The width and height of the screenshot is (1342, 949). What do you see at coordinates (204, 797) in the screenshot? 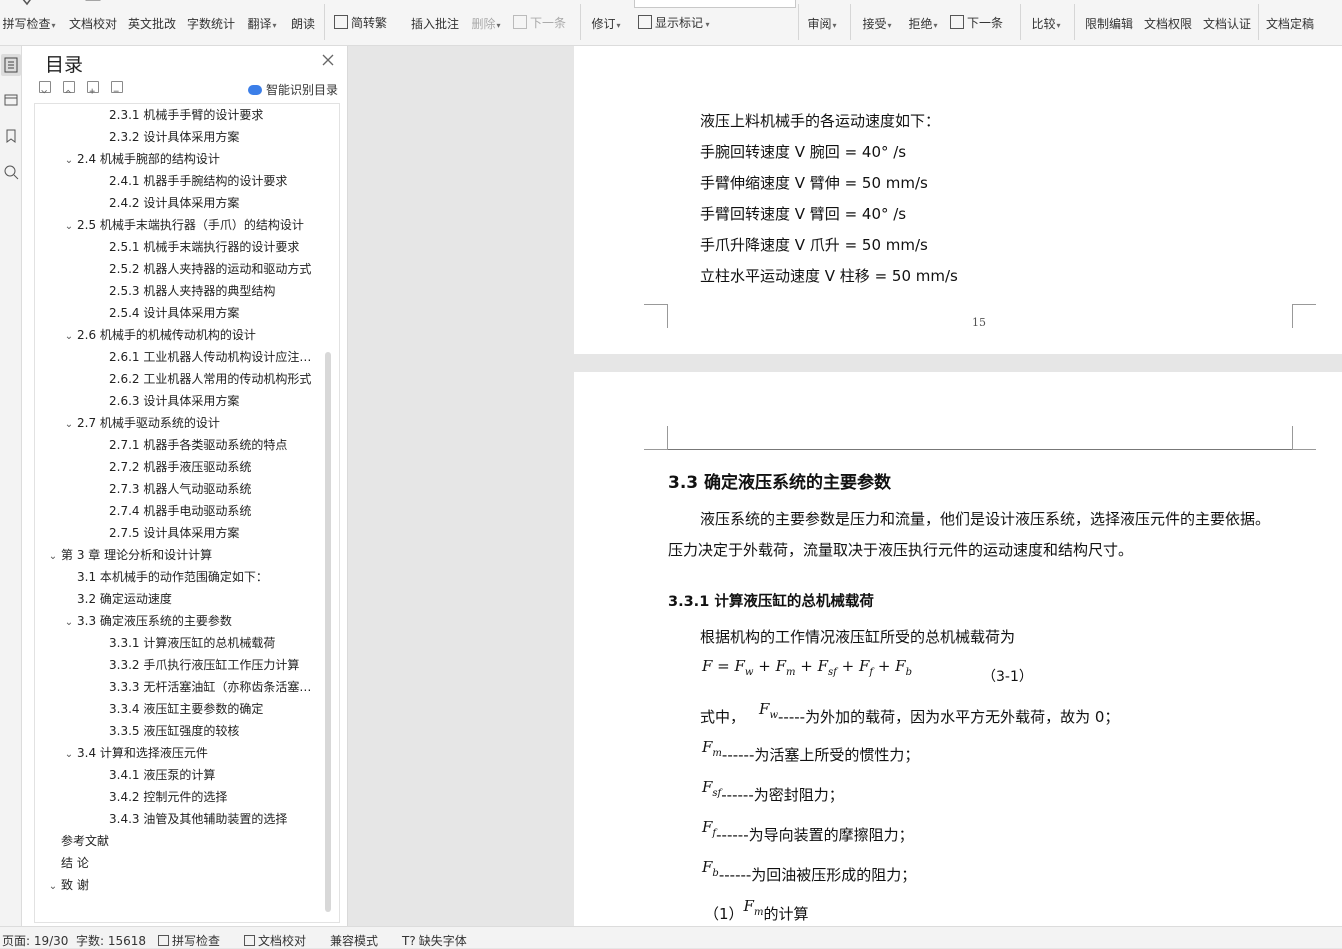
I see `toc-item: 3.4.2 控制元件的选择` at bounding box center [204, 797].